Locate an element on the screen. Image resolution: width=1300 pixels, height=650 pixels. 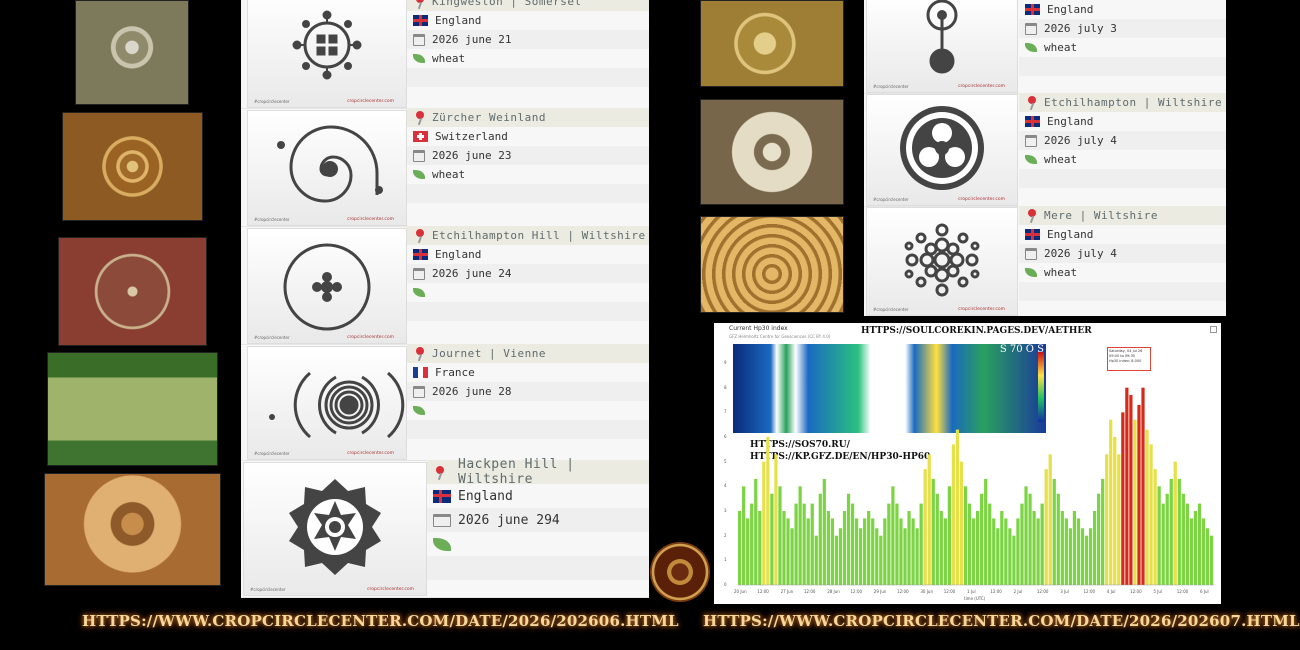
formation-title: Kingweston | Somerset is located at coordinates (507, 4).